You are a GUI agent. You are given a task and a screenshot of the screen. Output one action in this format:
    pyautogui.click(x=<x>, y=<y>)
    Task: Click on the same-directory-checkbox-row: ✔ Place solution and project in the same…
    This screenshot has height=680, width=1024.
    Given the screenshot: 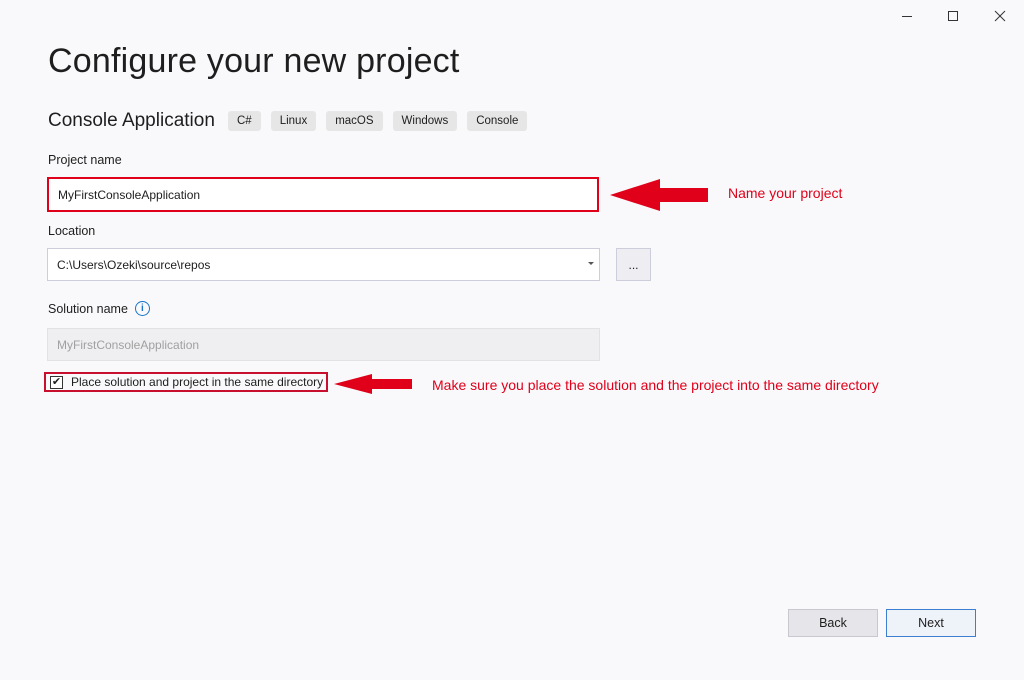 What is the action you would take?
    pyautogui.click(x=186, y=382)
    